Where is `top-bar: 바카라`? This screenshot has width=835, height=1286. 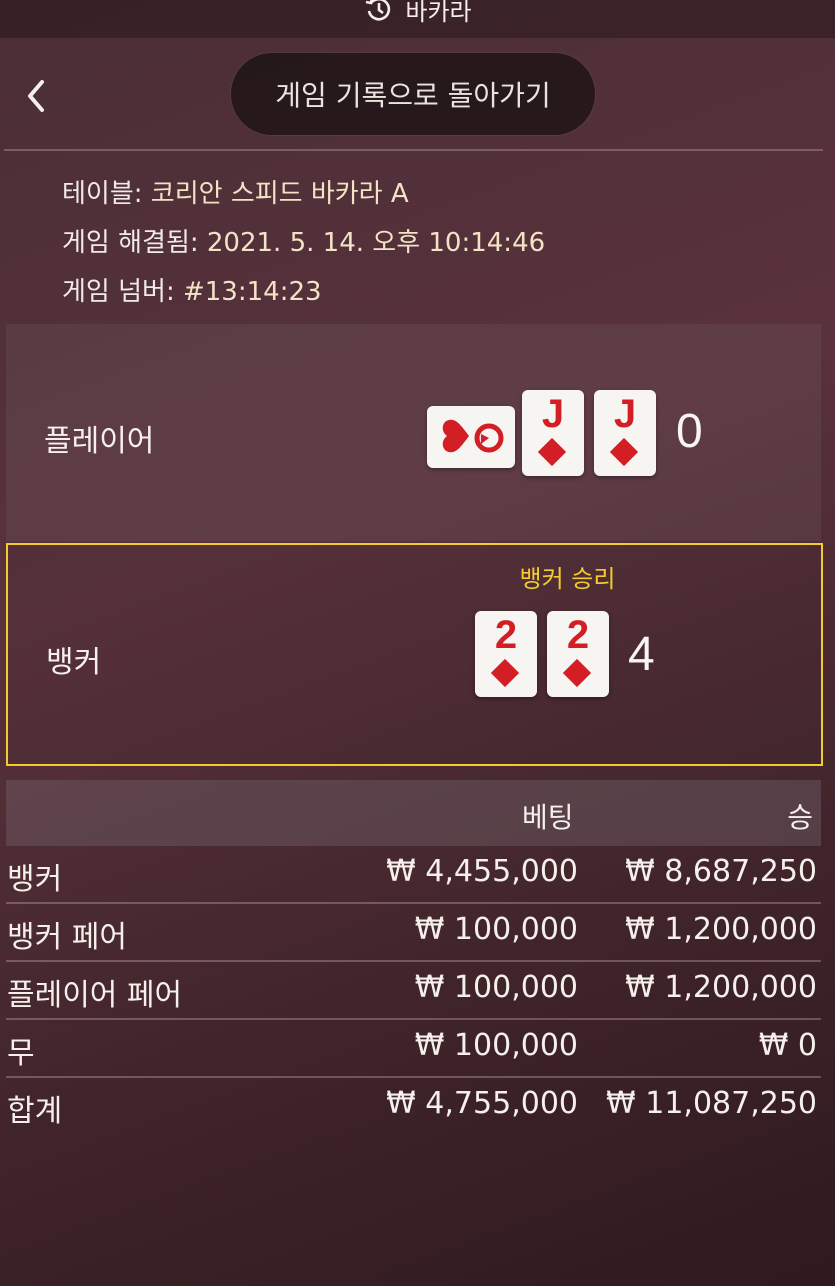
top-bar: 바카라 is located at coordinates (417, 19).